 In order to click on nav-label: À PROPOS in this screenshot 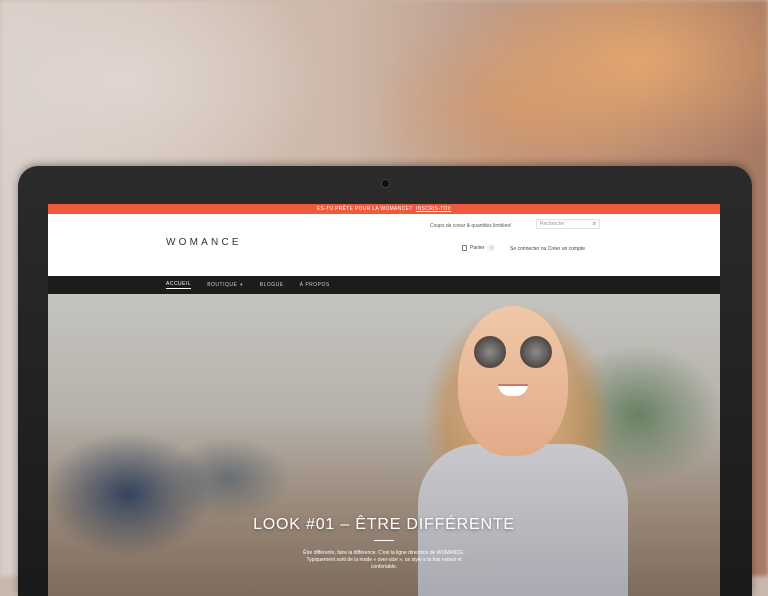, I will do `click(314, 285)`.